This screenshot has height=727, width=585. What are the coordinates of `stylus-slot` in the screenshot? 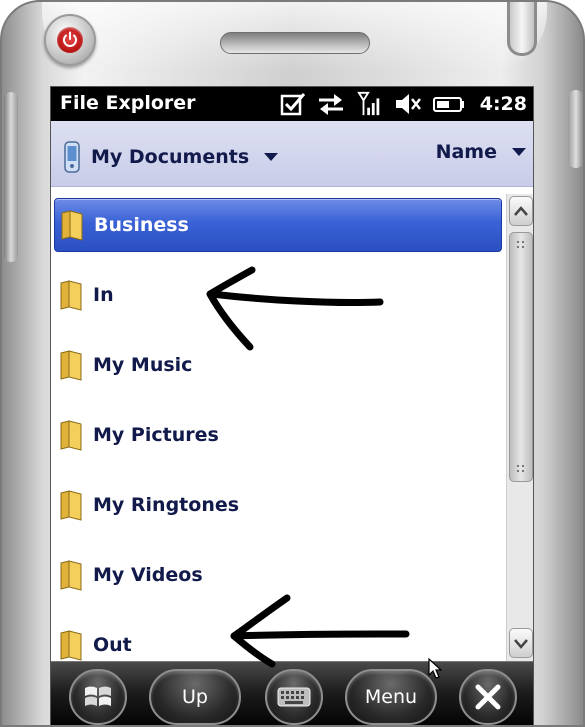 It's located at (522, 29).